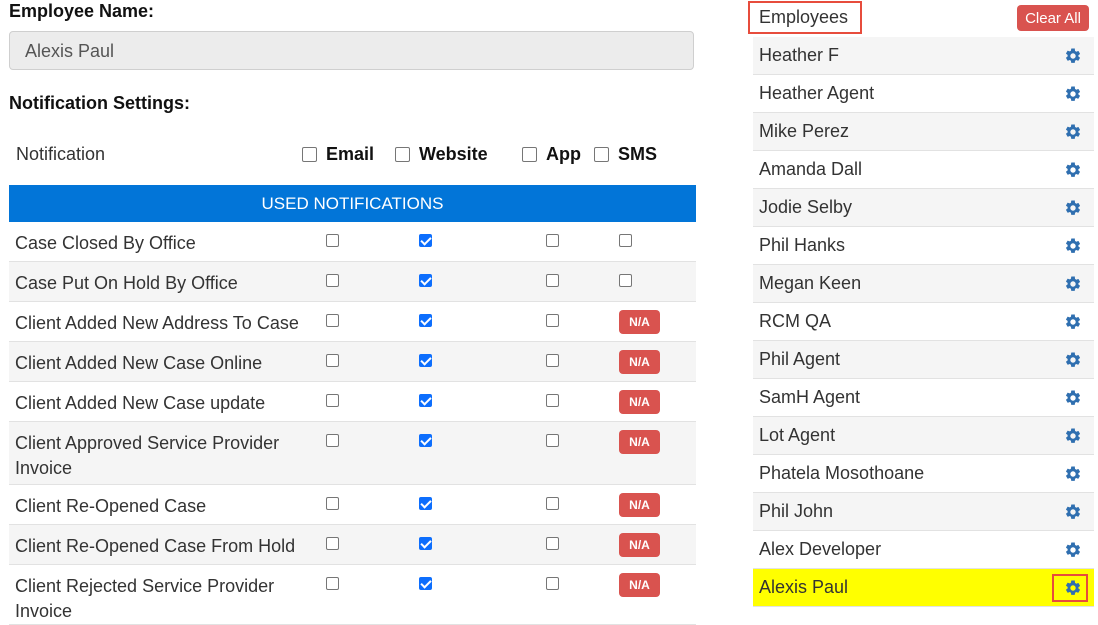  Describe the element at coordinates (811, 169) in the screenshot. I see `employee-name: Amanda Dall` at that location.